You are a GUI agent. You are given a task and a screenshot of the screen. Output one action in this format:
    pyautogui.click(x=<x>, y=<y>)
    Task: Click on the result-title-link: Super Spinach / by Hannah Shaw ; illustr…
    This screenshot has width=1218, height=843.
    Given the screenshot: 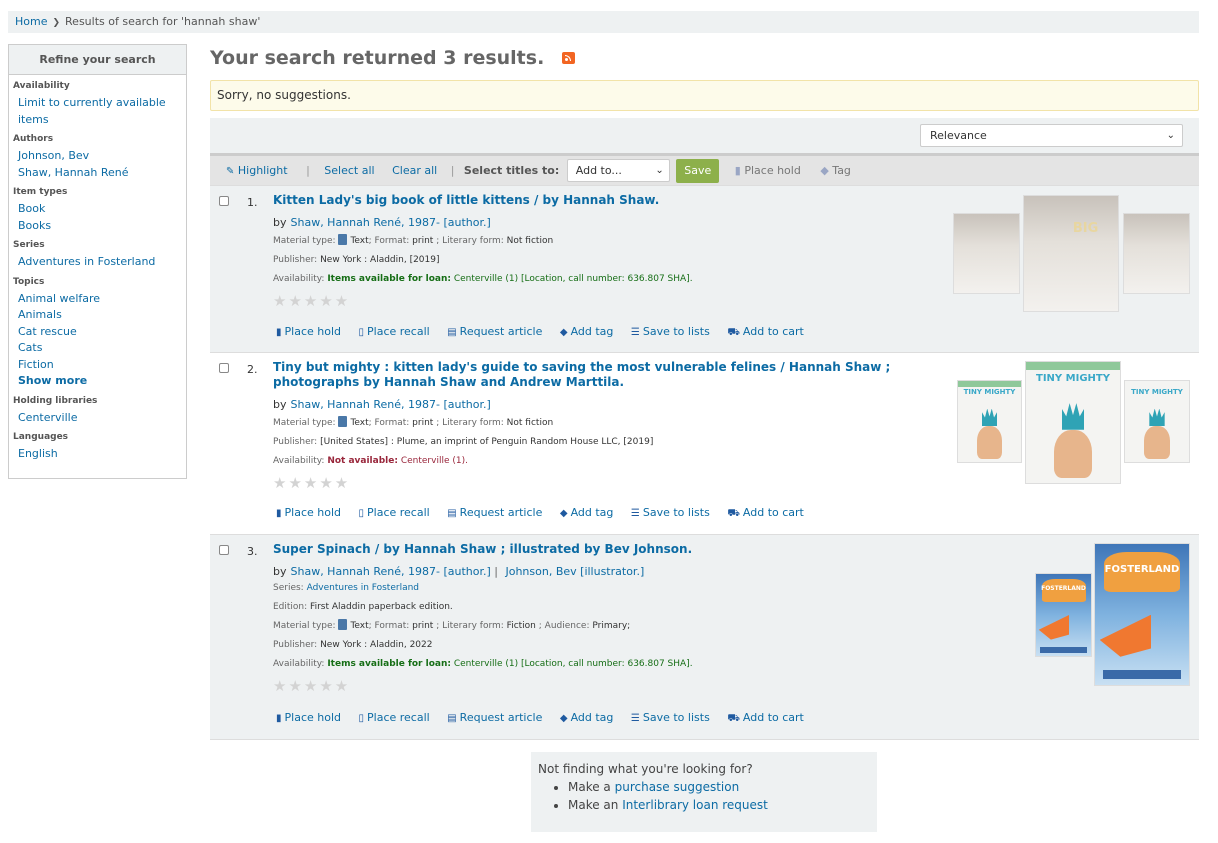 What is the action you would take?
    pyautogui.click(x=613, y=549)
    